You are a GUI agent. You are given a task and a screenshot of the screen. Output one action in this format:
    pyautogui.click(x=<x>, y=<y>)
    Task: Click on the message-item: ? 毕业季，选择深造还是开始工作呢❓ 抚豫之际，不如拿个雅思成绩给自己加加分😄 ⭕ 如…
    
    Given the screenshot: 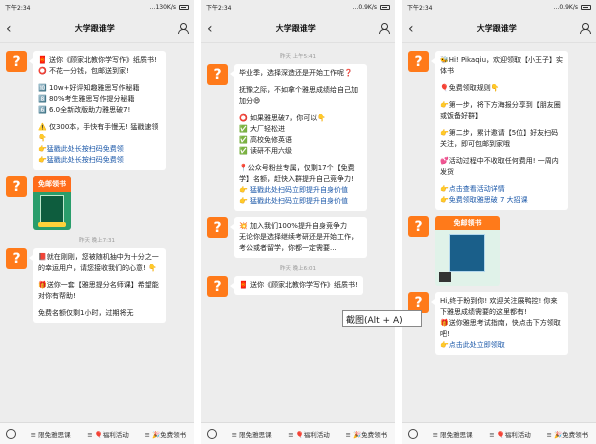 What is the action you would take?
    pyautogui.click(x=298, y=137)
    